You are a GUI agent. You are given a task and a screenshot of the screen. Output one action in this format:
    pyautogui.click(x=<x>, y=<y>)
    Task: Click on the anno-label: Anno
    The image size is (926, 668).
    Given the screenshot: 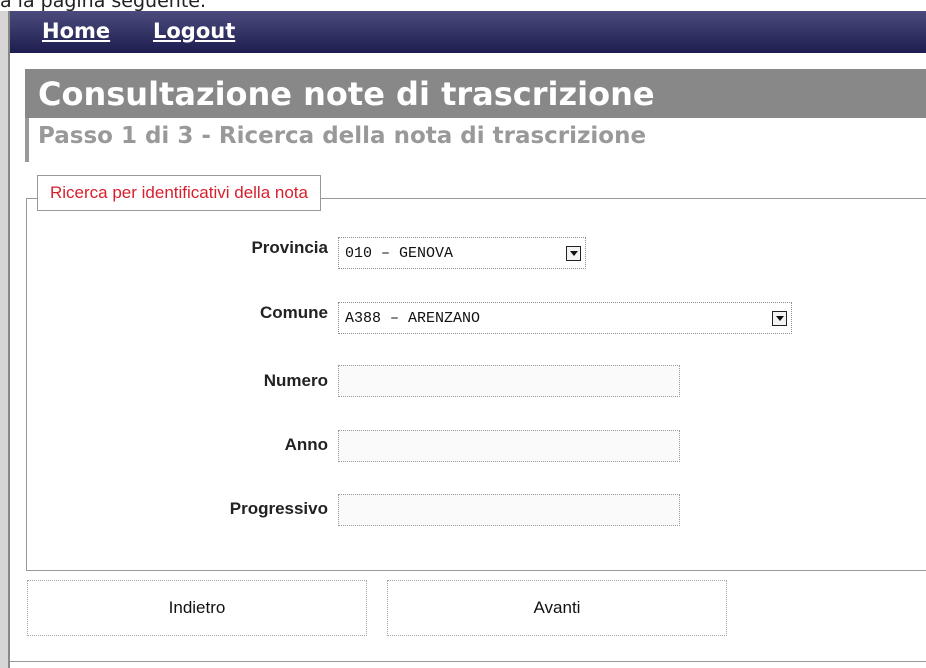 What is the action you would take?
    pyautogui.click(x=306, y=444)
    